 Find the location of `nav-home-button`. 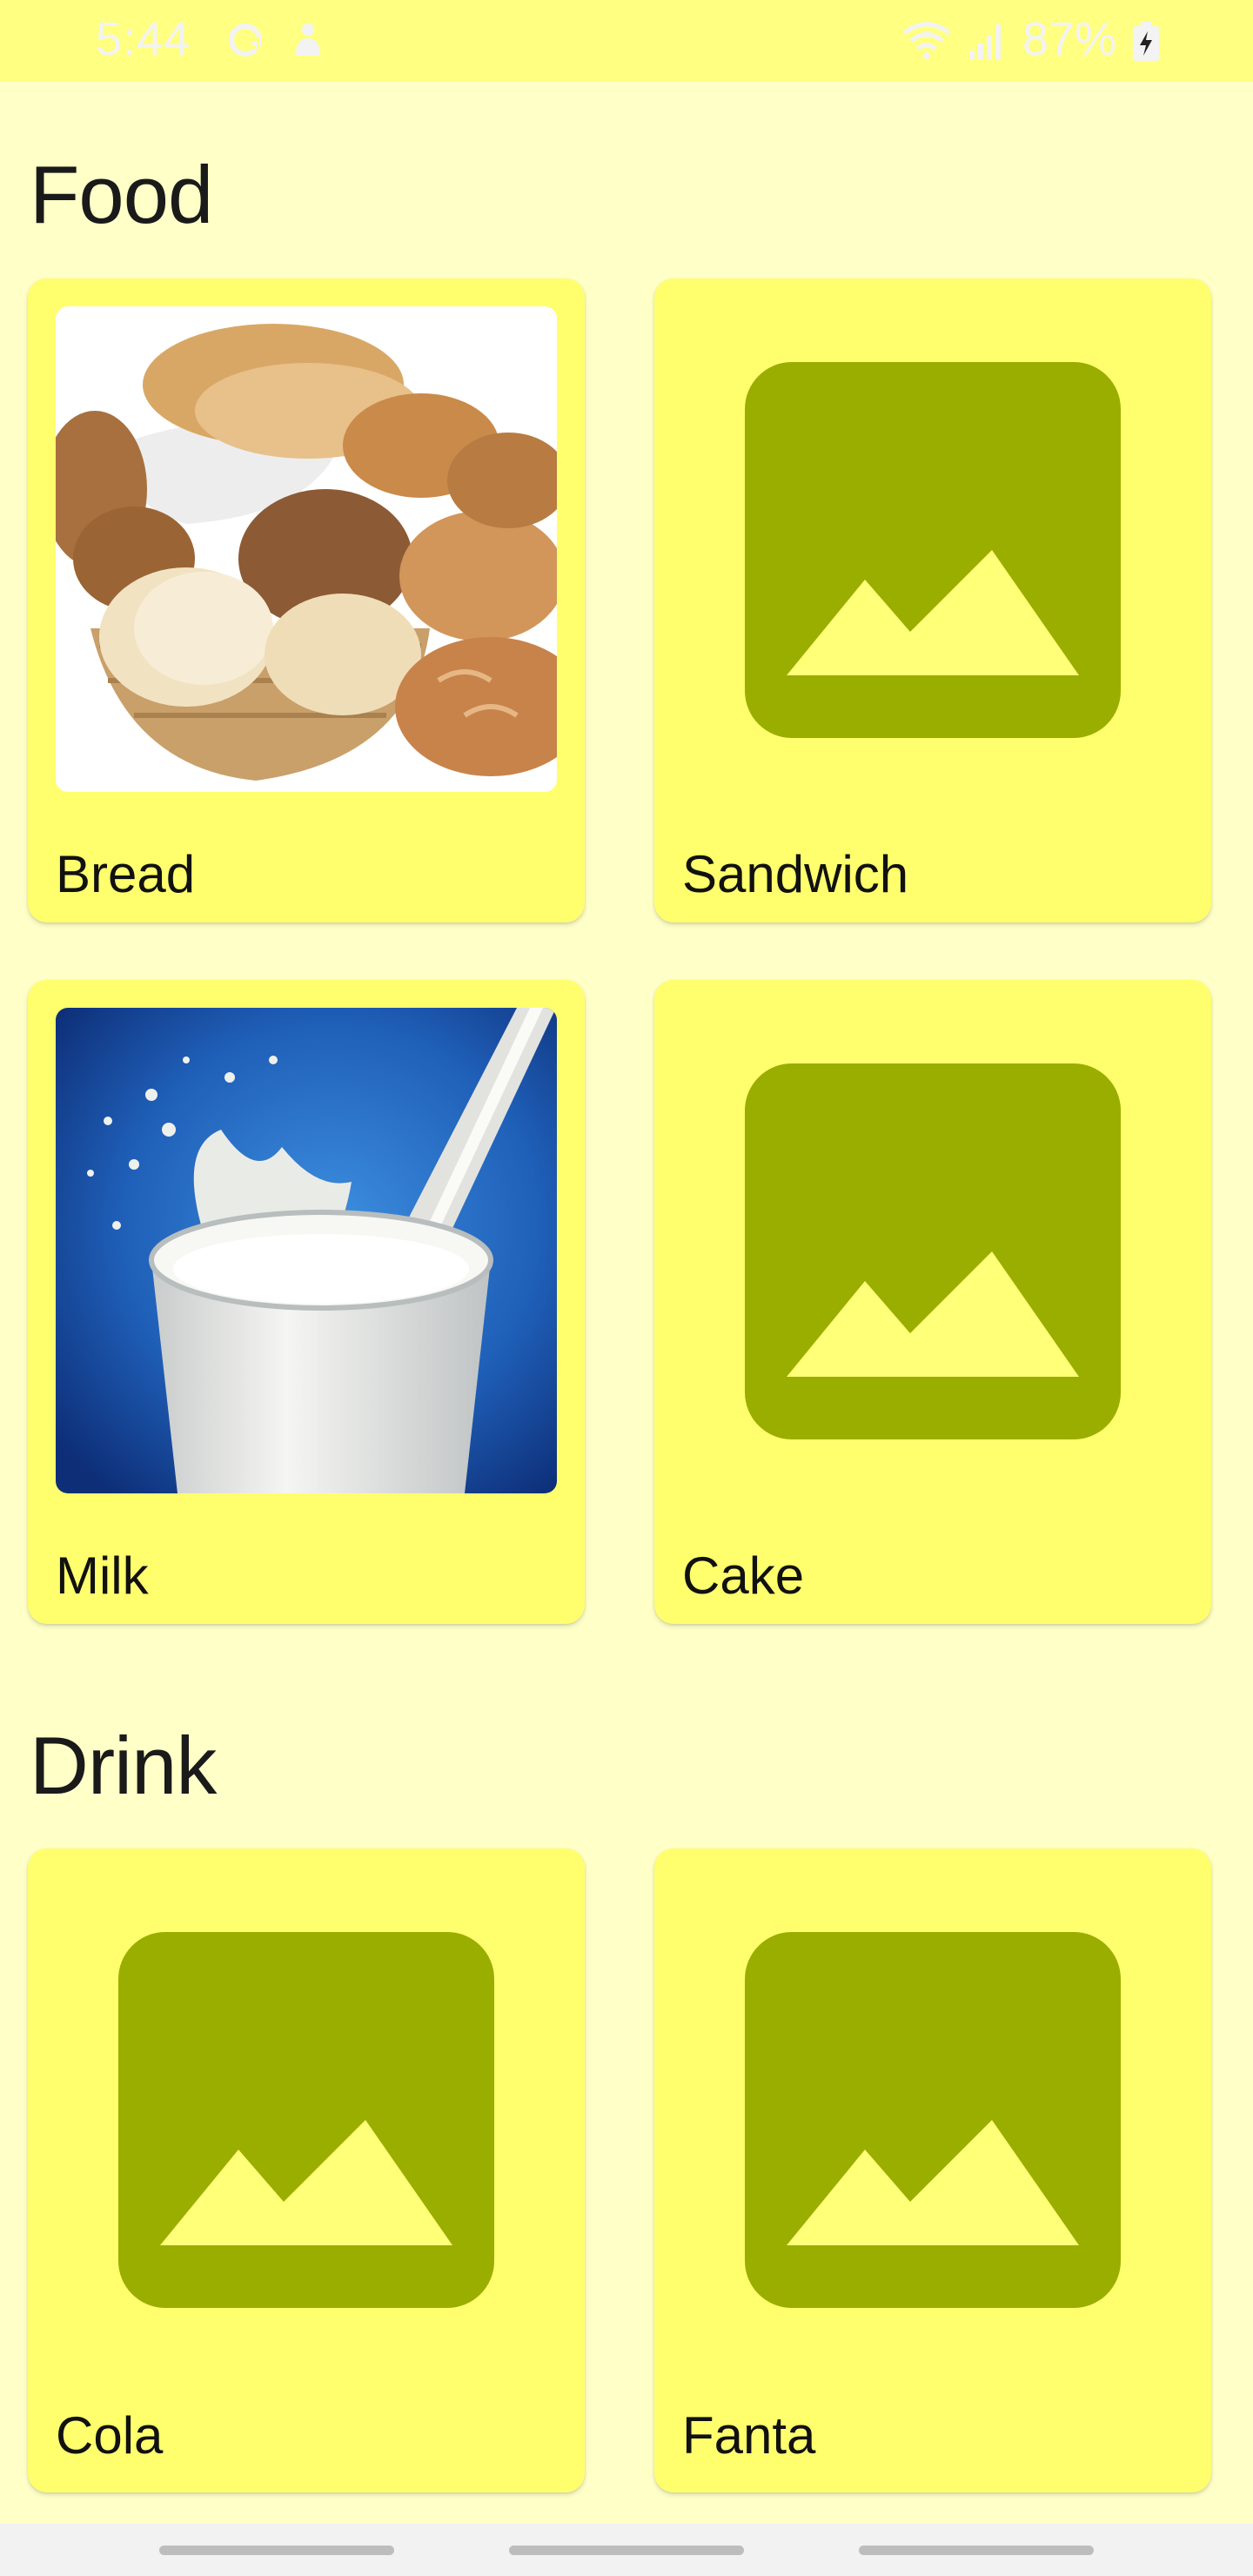

nav-home-button is located at coordinates (626, 2550).